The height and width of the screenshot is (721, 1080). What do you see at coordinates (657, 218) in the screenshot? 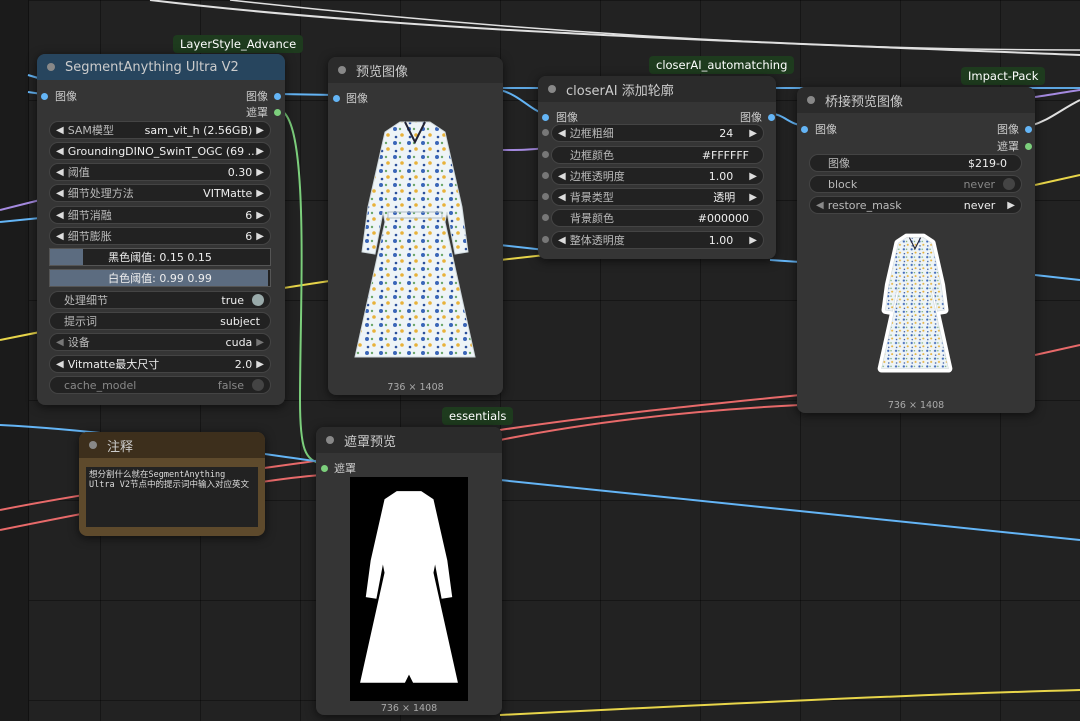
I see `background-color-field: 背景颜色 #000000` at bounding box center [657, 218].